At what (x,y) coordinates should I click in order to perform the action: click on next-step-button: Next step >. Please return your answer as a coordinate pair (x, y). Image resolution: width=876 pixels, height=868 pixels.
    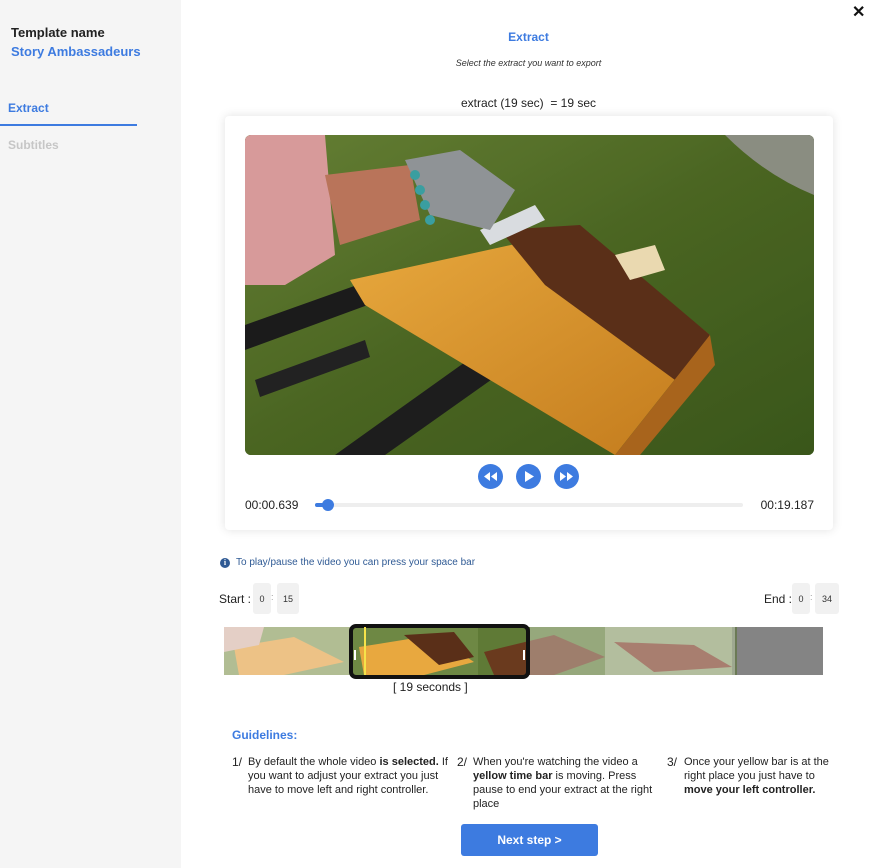
    Looking at the image, I should click on (529, 840).